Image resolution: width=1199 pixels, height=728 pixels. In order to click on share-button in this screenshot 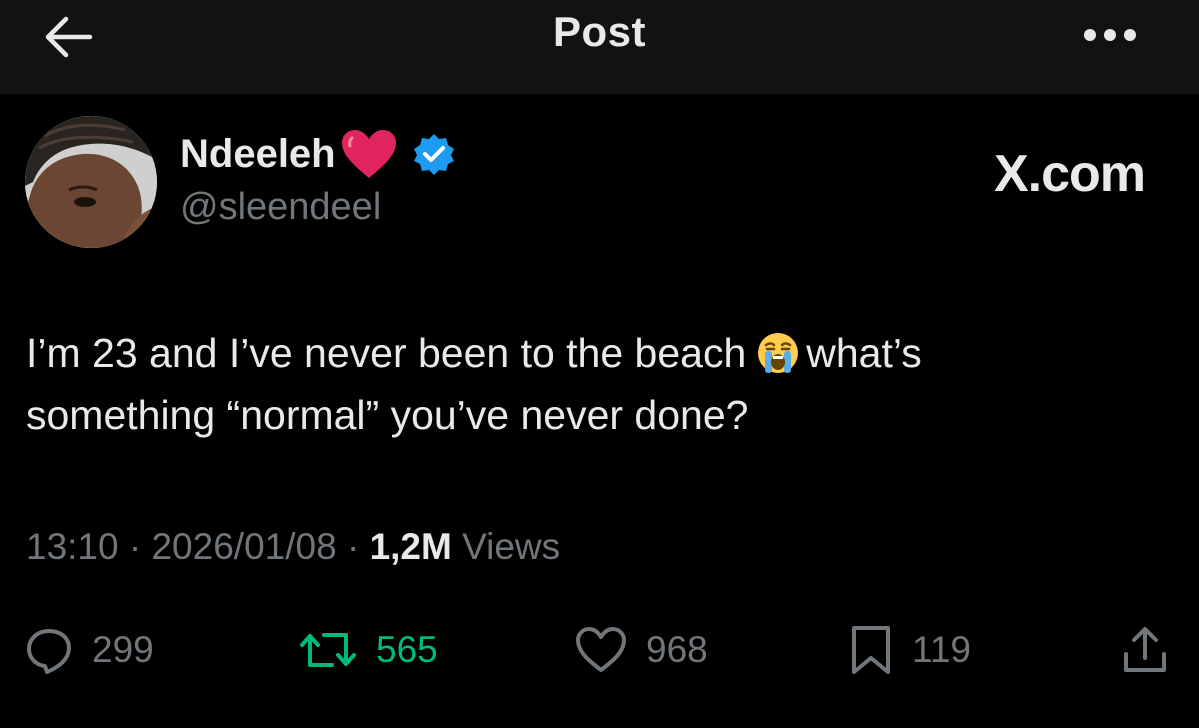, I will do `click(1145, 650)`.